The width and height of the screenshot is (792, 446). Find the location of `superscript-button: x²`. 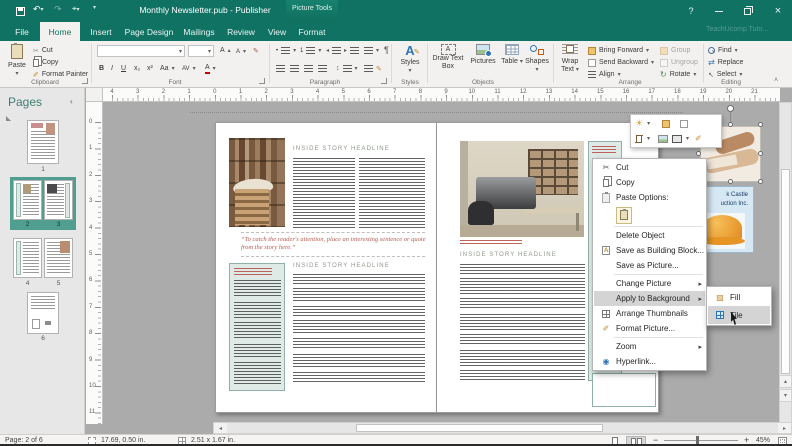

superscript-button: x² is located at coordinates (150, 68).